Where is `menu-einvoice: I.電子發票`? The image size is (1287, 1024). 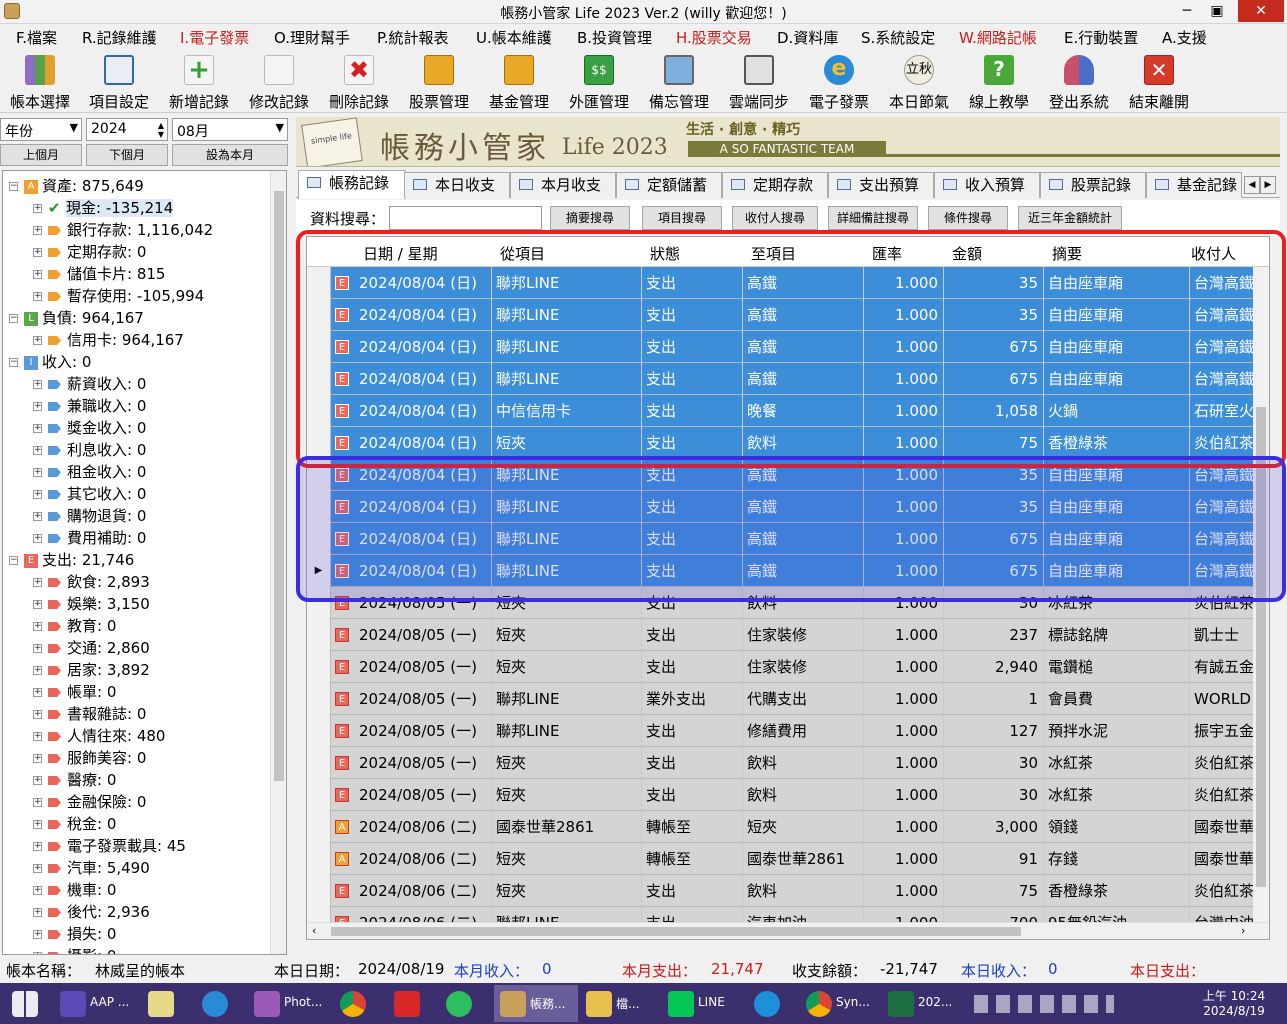 menu-einvoice: I.電子發票 is located at coordinates (214, 37).